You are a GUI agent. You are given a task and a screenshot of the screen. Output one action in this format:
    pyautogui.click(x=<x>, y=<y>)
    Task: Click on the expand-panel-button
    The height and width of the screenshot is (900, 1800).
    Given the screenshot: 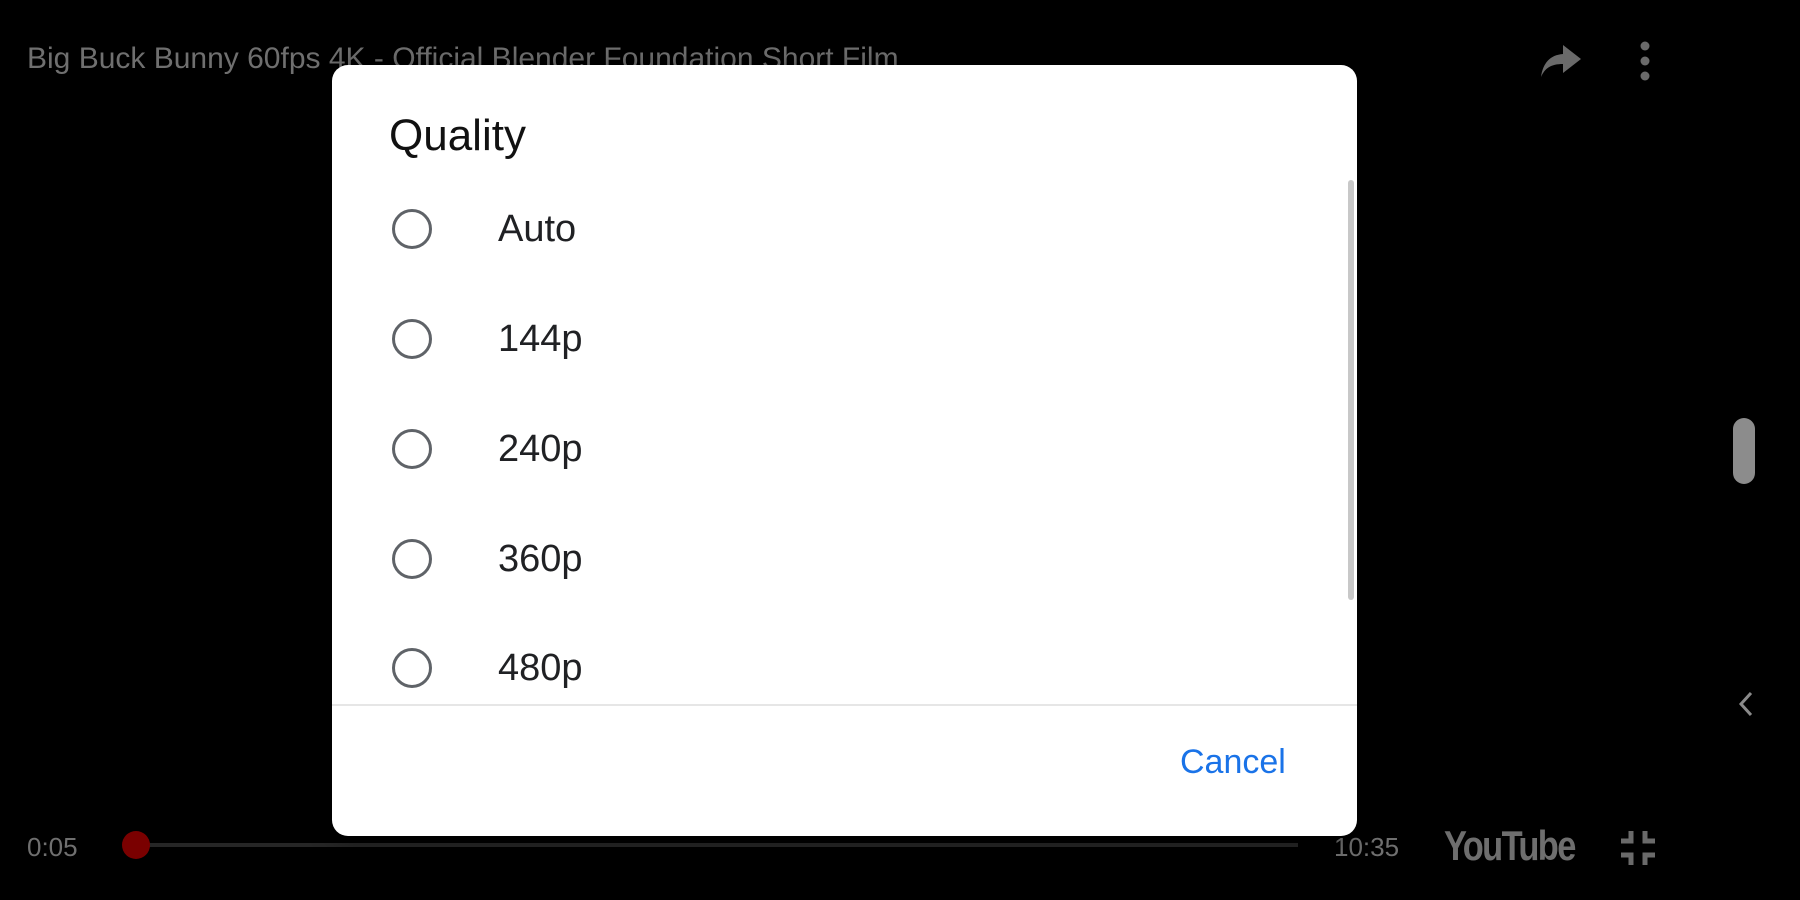 What is the action you would take?
    pyautogui.click(x=1746, y=704)
    